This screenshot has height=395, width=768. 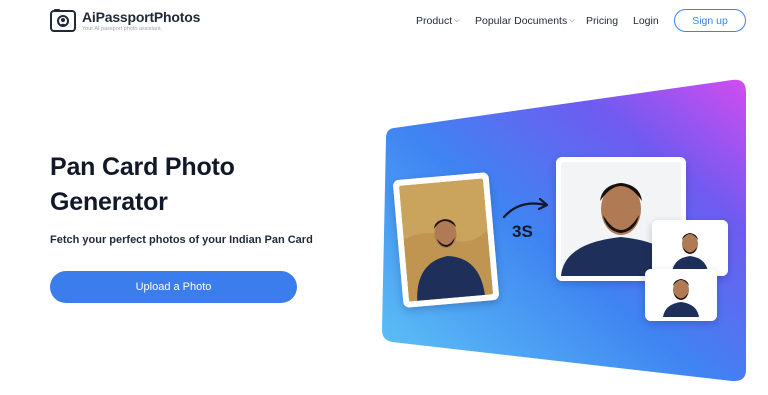 What do you see at coordinates (141, 17) in the screenshot?
I see `brand-name: AiPassportPhotos` at bounding box center [141, 17].